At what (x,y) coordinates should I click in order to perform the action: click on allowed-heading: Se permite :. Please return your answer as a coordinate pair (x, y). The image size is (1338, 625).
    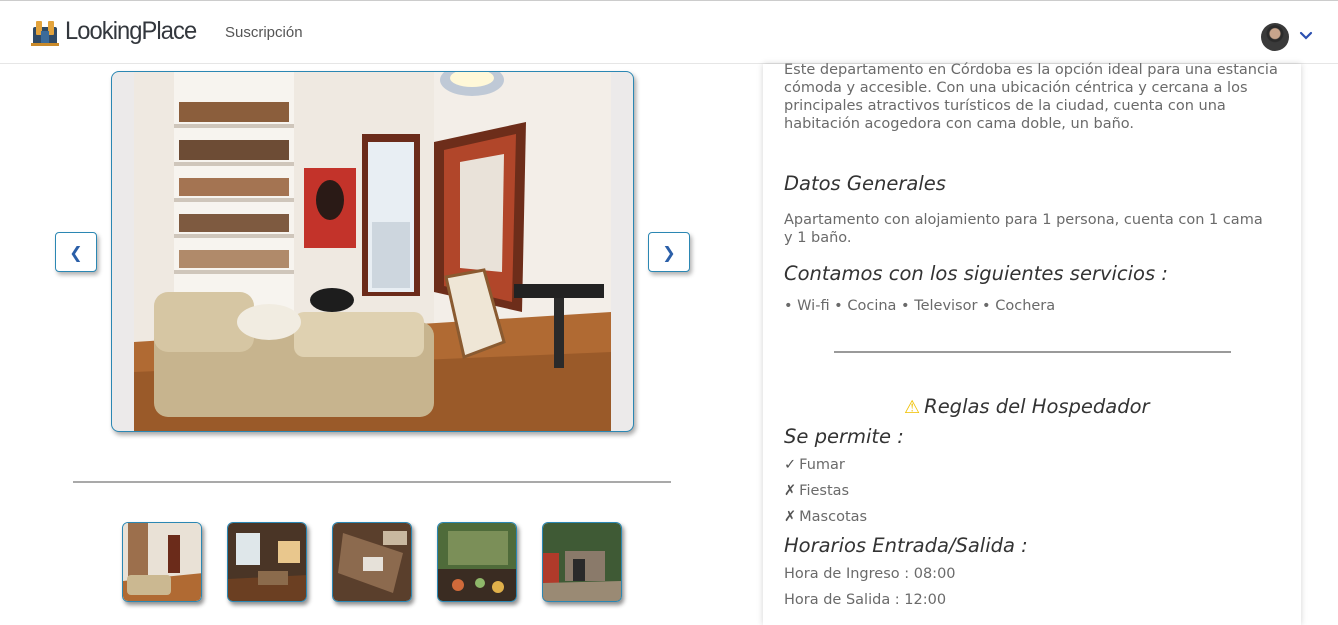
    Looking at the image, I should click on (844, 436).